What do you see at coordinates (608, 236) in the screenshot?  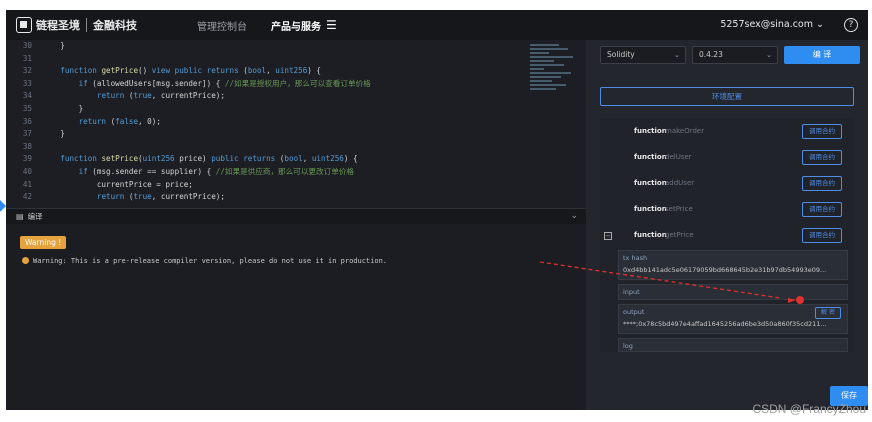 I see `collapse-minus-icon: −` at bounding box center [608, 236].